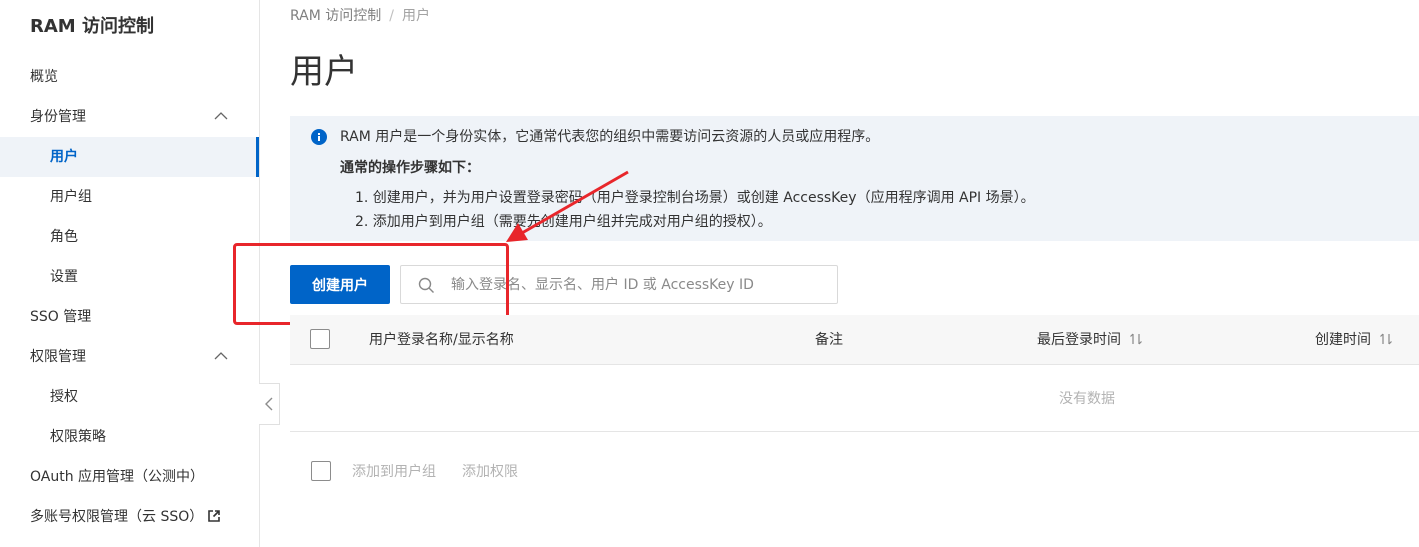 The image size is (1419, 547). Describe the element at coordinates (129, 277) in the screenshot. I see `sidebar-item-settings: 设置` at that location.